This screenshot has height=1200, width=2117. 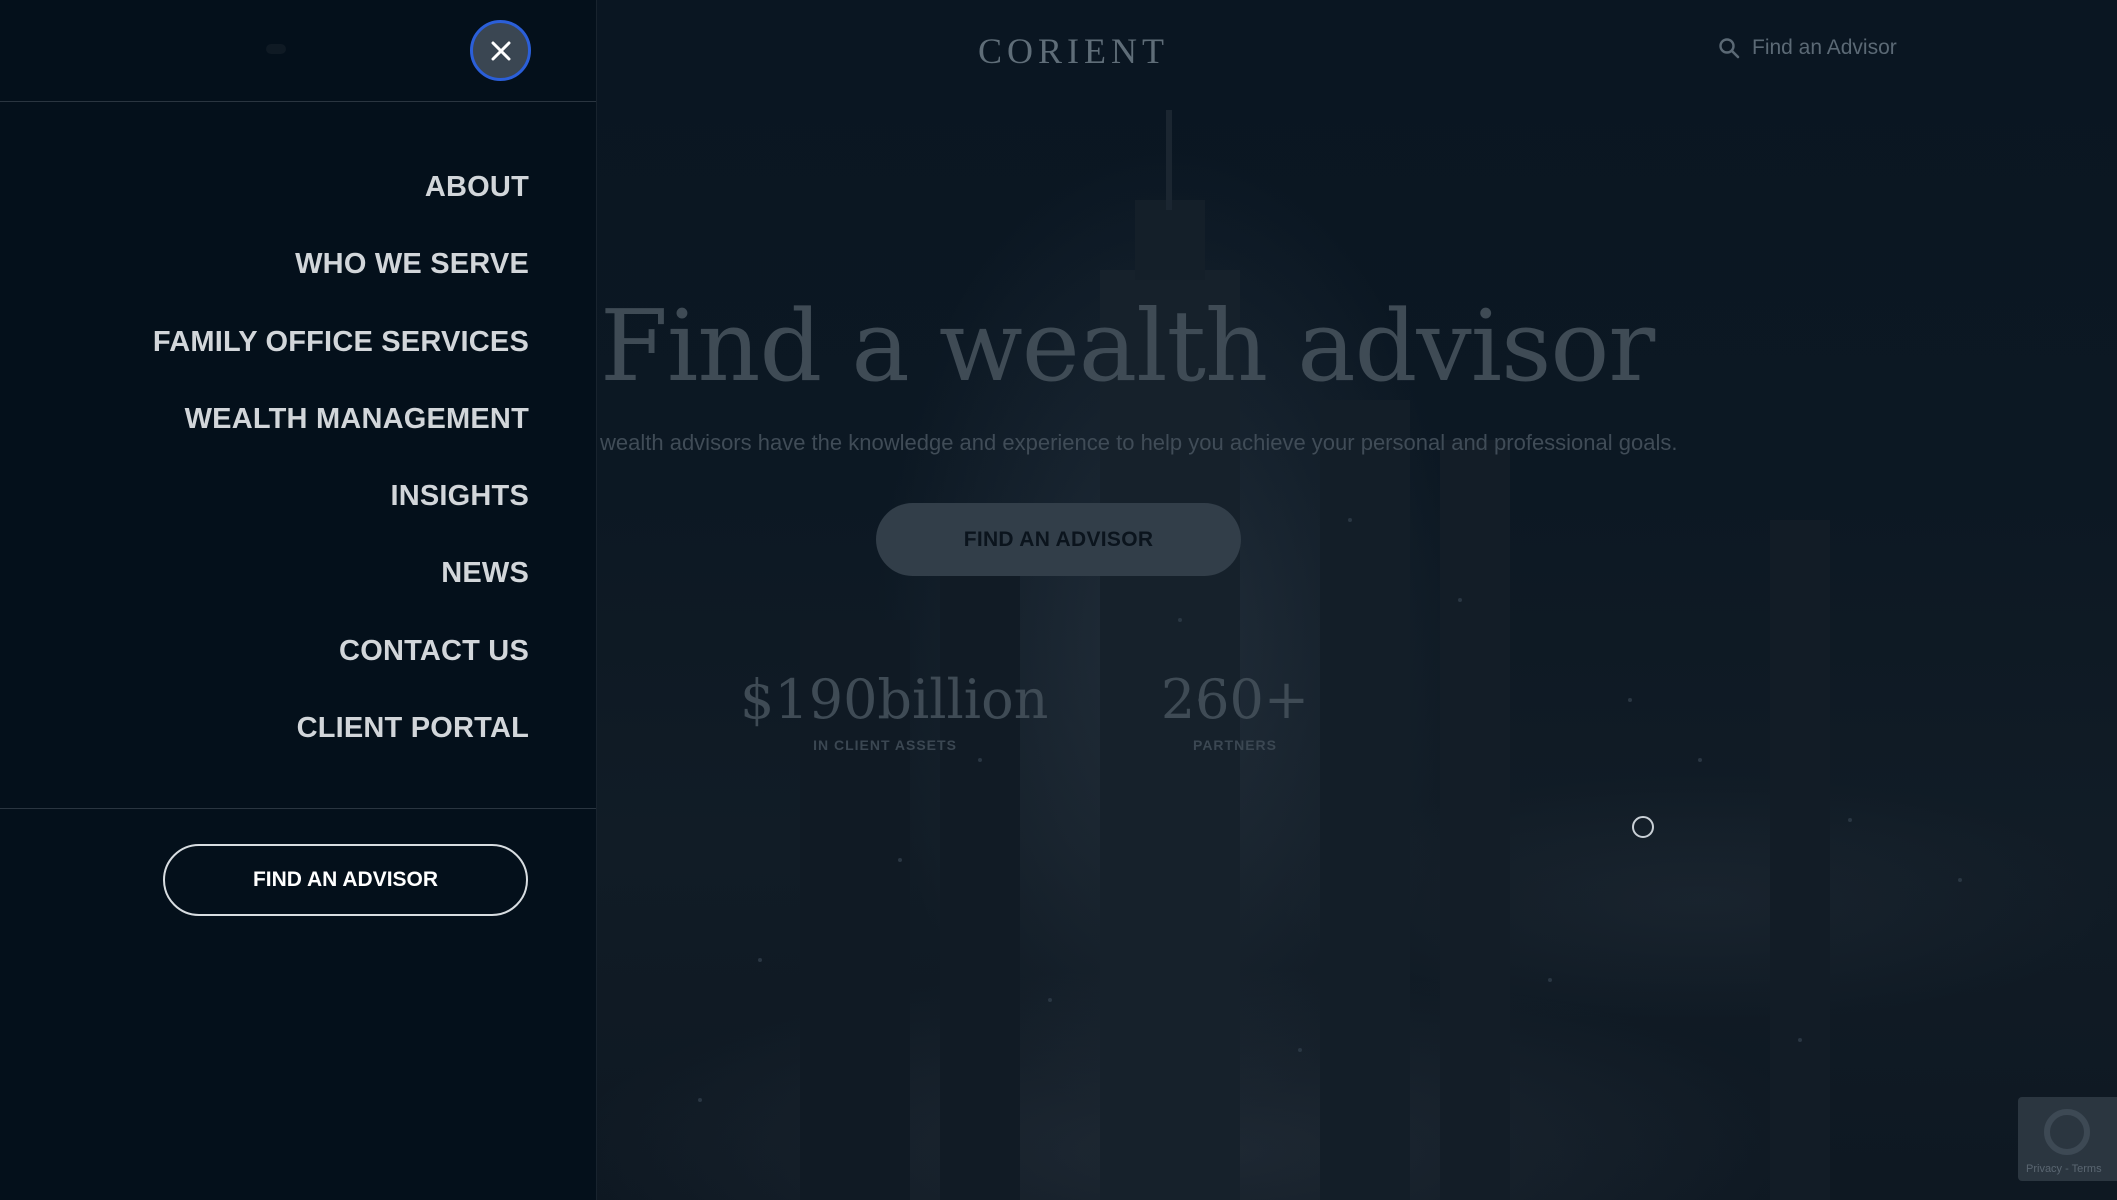 I want to click on close-icon, so click(x=500, y=50).